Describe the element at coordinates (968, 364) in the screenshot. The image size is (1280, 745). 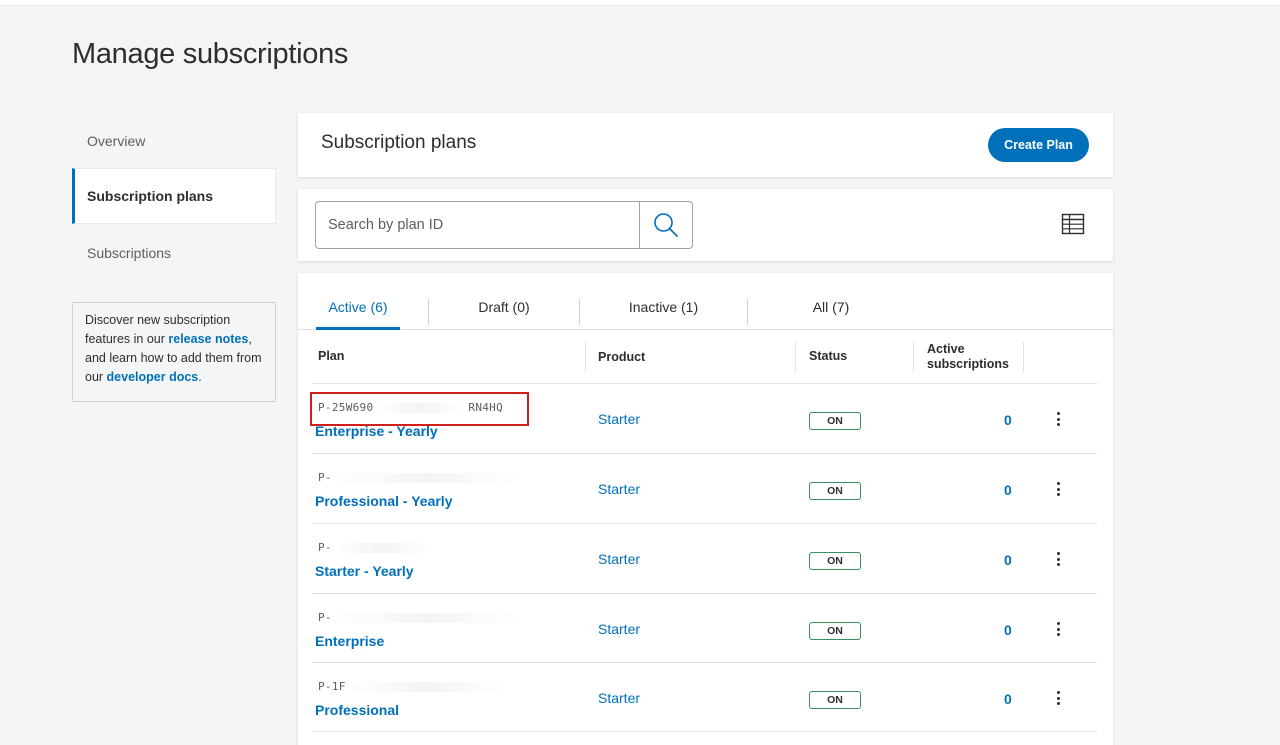
I see `column-header-line: subscriptions` at that location.